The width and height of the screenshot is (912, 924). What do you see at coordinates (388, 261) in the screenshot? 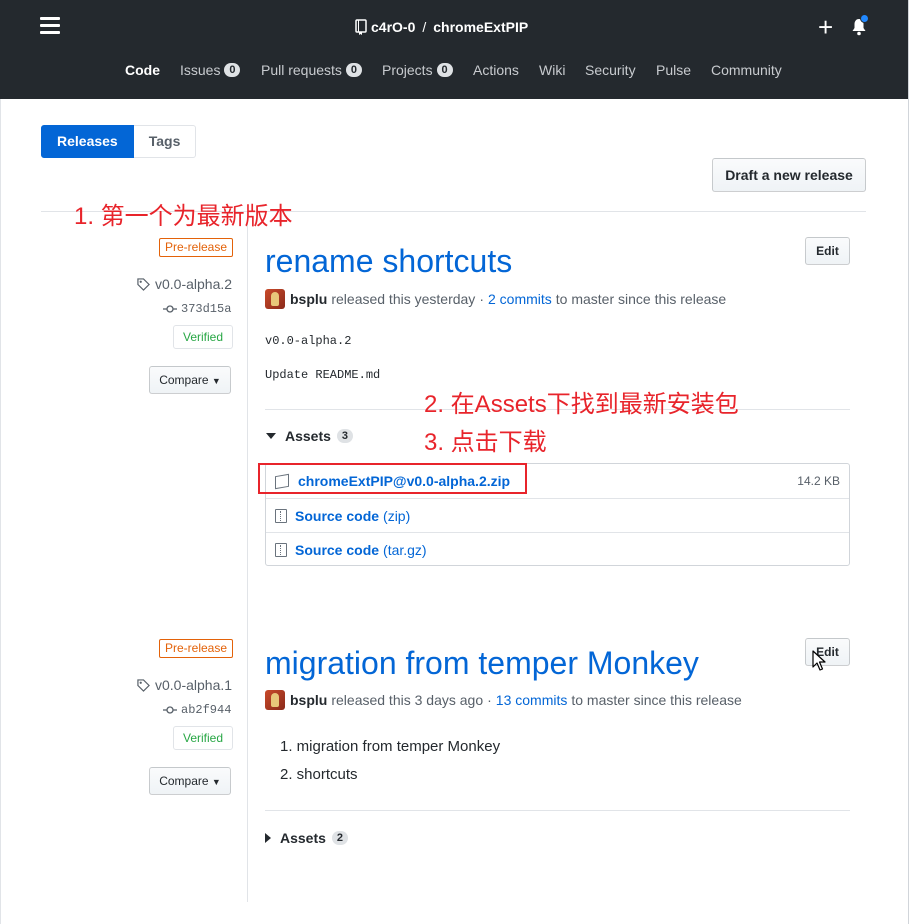
I see `release-title-link: rename shortcuts` at bounding box center [388, 261].